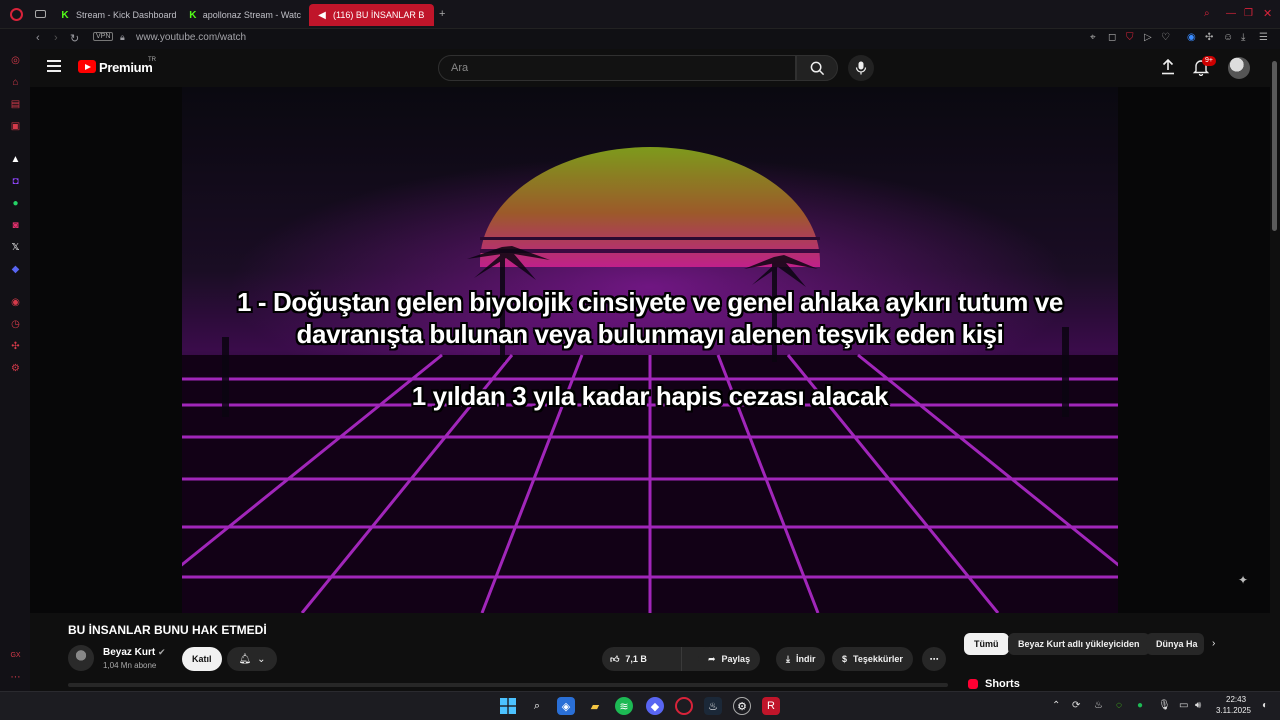 This screenshot has height=720, width=1280. What do you see at coordinates (15, 302) in the screenshot?
I see `player-icon: ◉` at bounding box center [15, 302].